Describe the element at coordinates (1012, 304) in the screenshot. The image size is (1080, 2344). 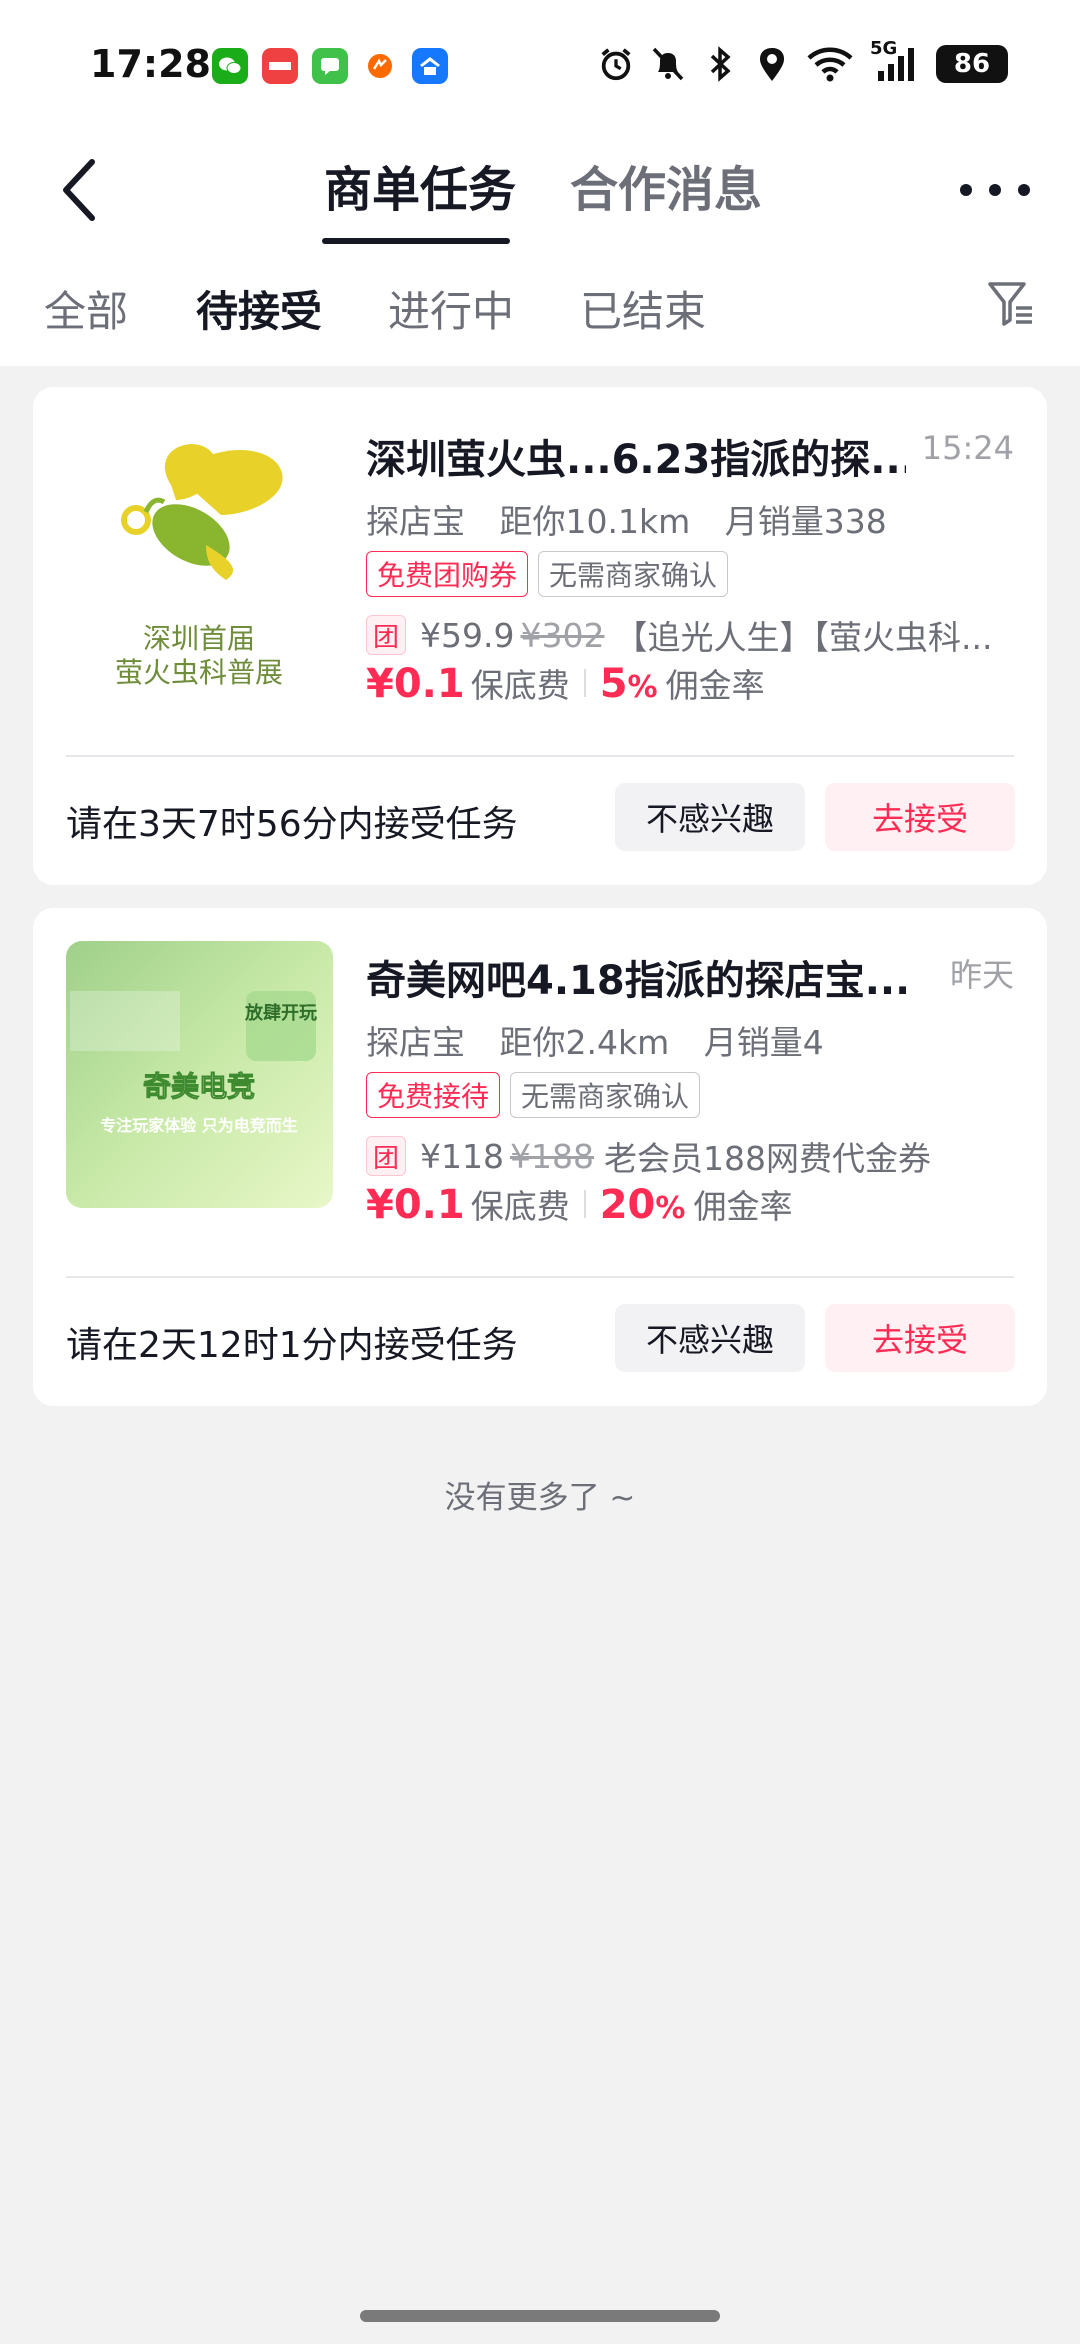
I see `filter-icon` at that location.